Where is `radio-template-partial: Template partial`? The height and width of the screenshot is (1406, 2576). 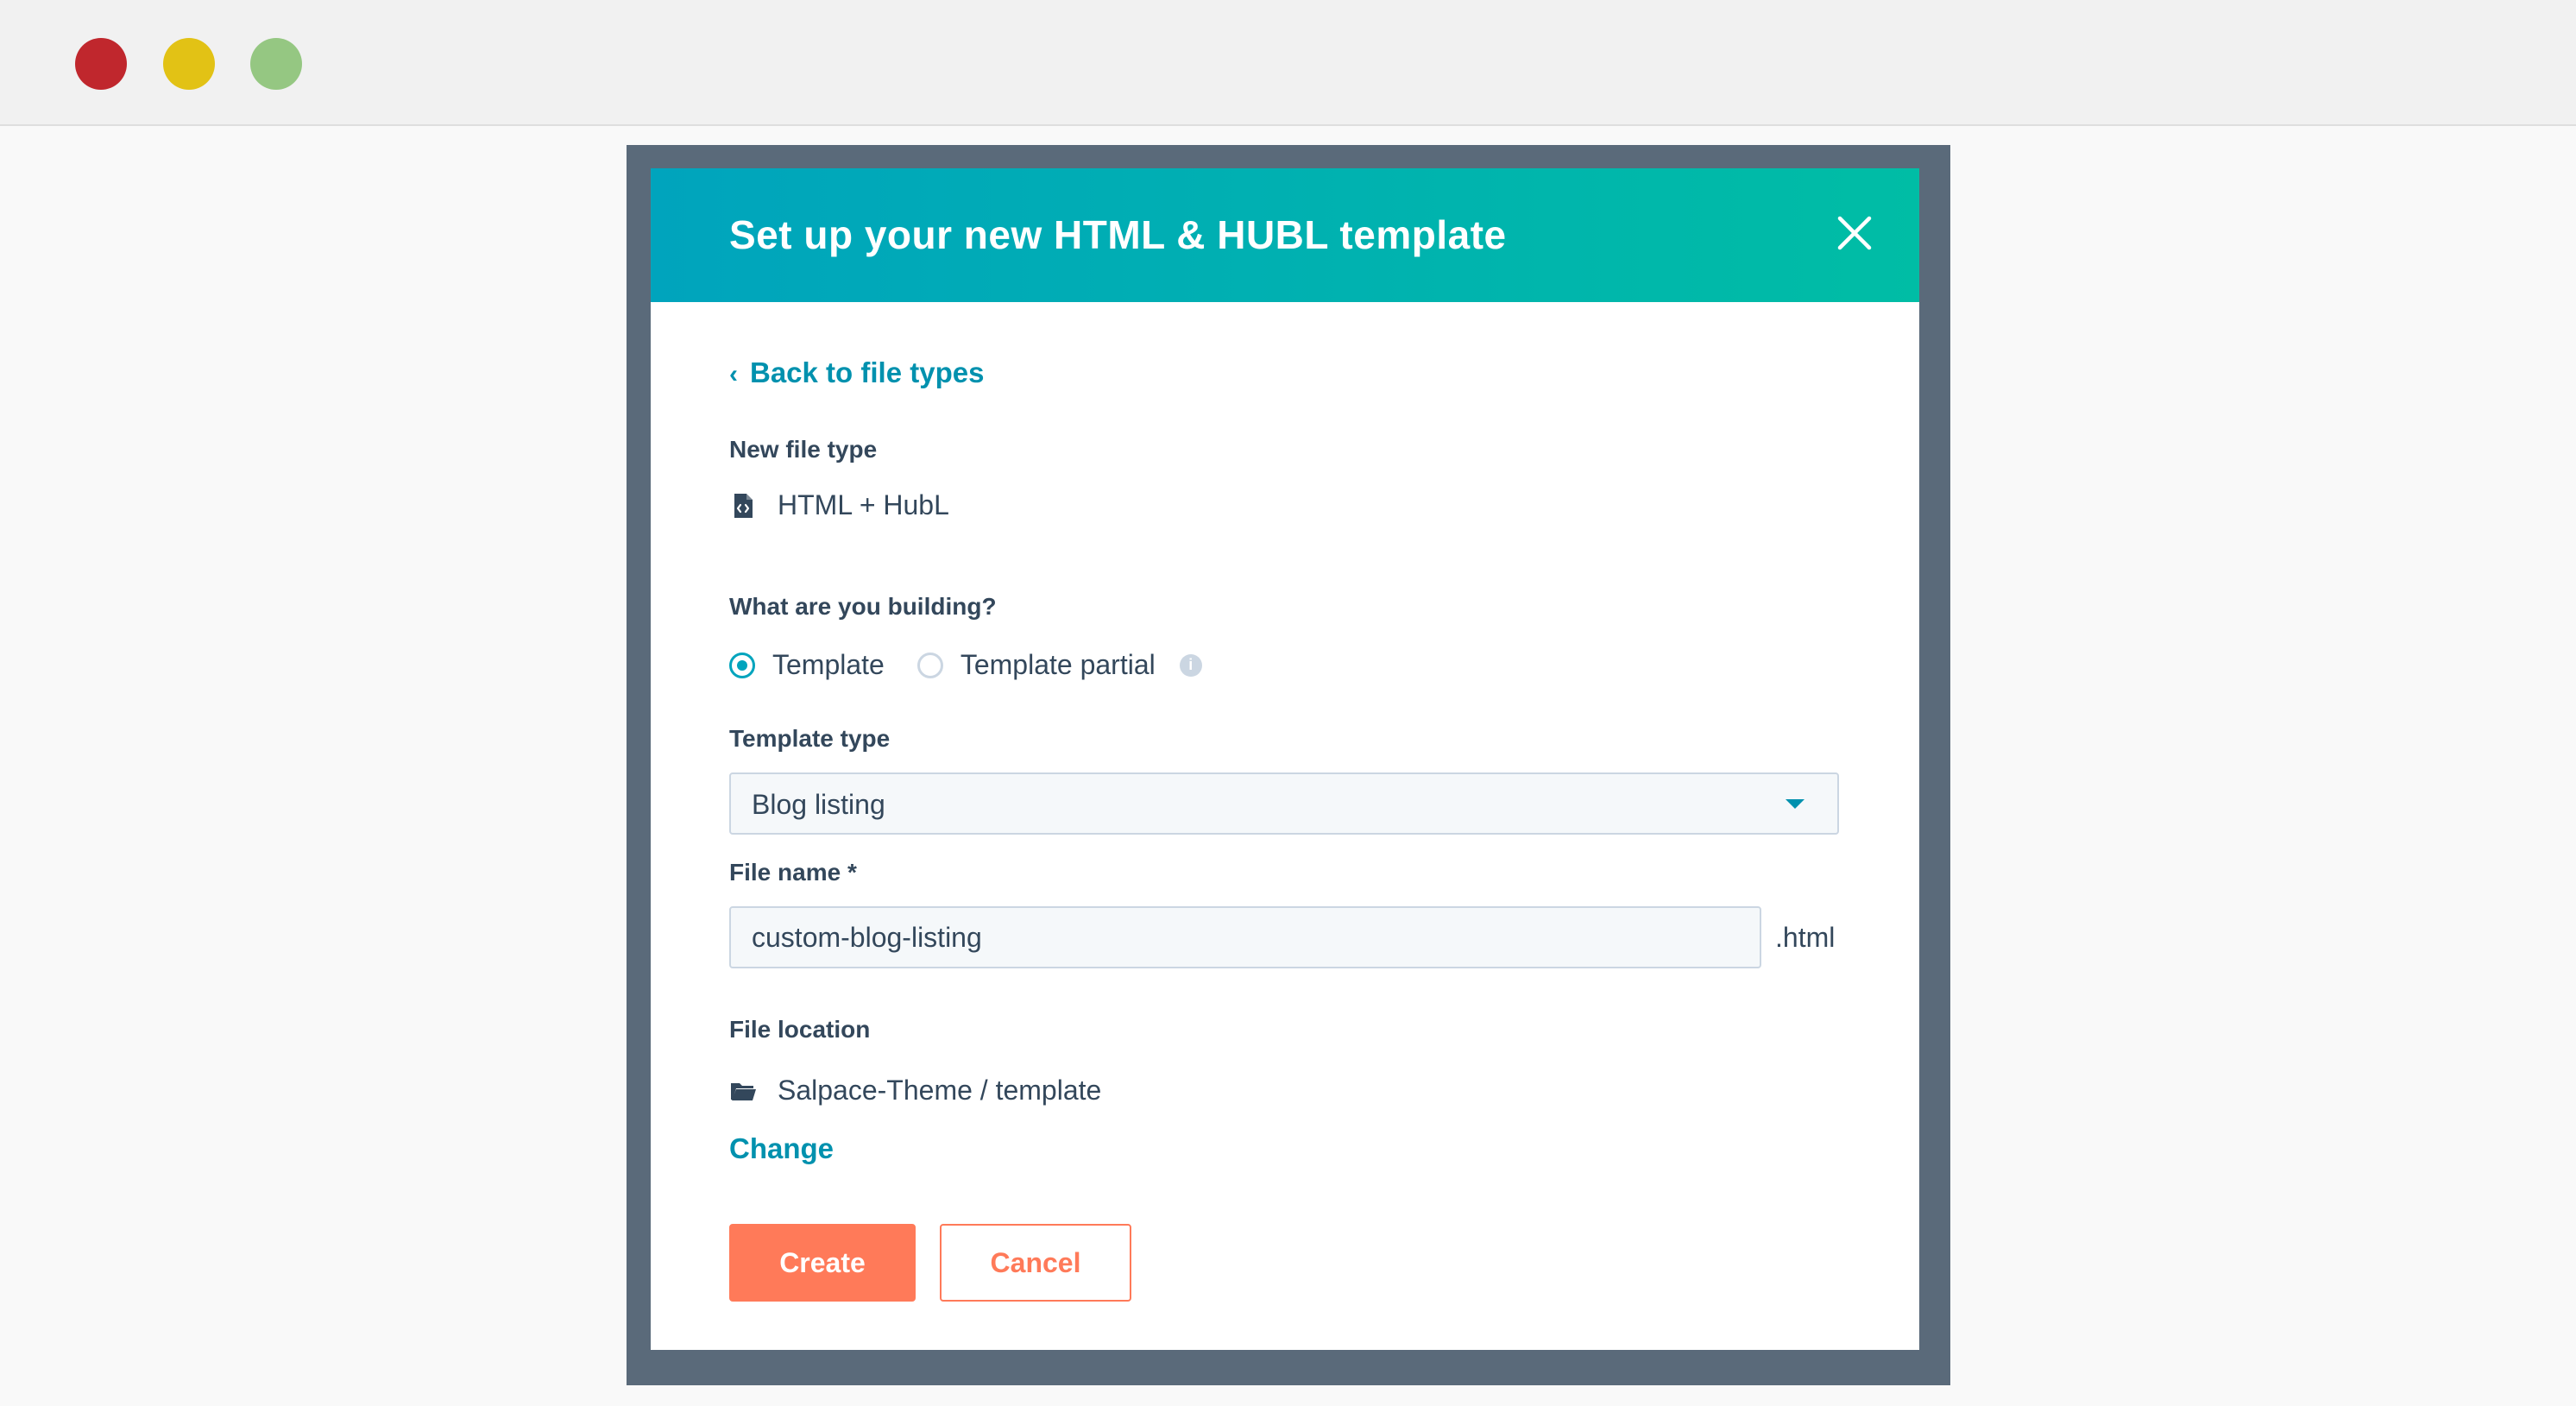
radio-template-partial: Template partial is located at coordinates (1036, 665).